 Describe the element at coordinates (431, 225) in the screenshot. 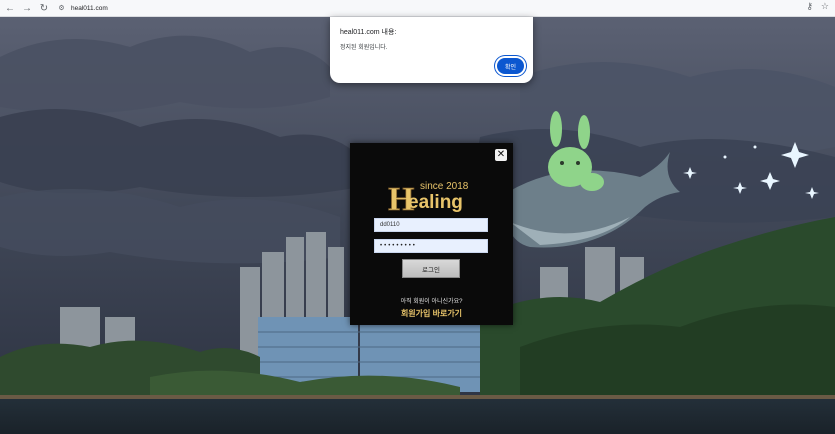

I see `username-input: dd0110` at that location.